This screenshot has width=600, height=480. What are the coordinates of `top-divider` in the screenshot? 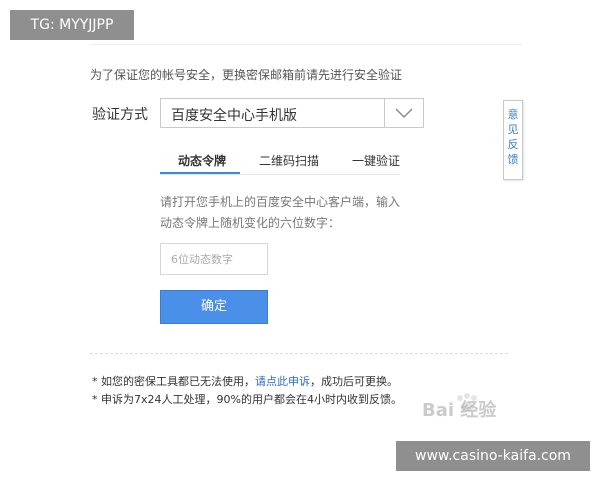 It's located at (306, 44).